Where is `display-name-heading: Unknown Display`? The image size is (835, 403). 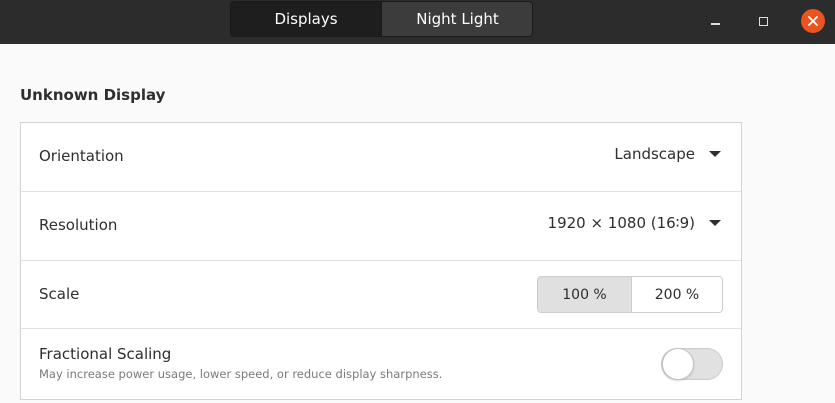 display-name-heading: Unknown Display is located at coordinates (93, 95).